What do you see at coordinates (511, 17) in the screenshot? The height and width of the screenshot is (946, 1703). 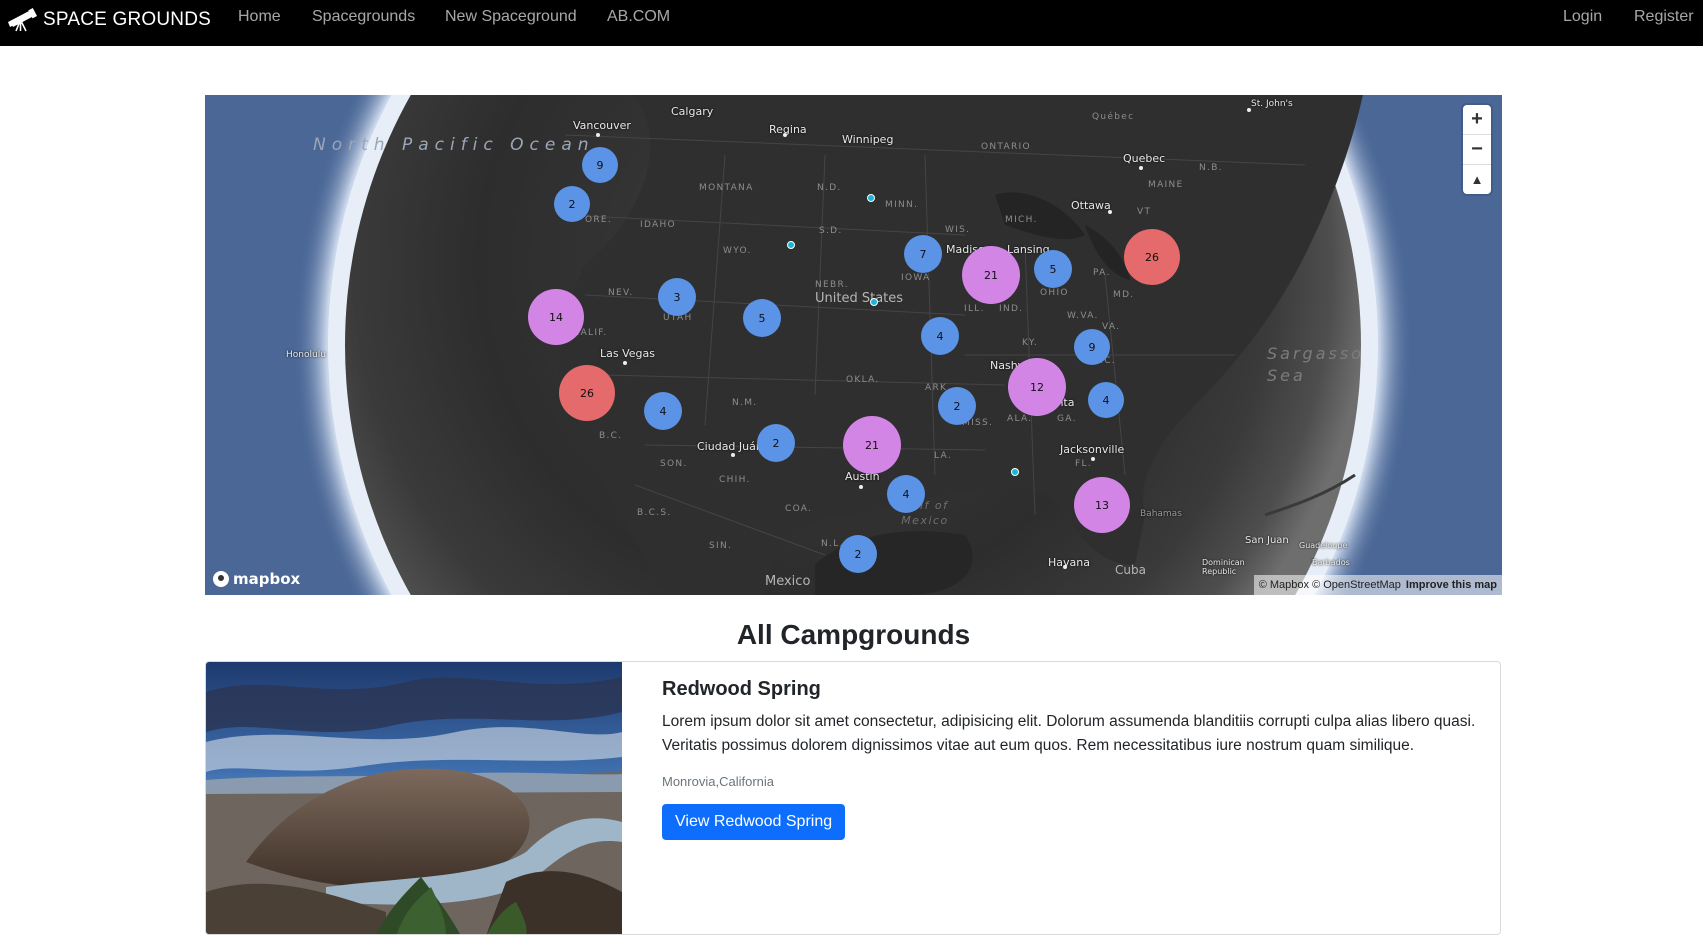 I see `nav-new-spaceground-link: New Spaceground` at bounding box center [511, 17].